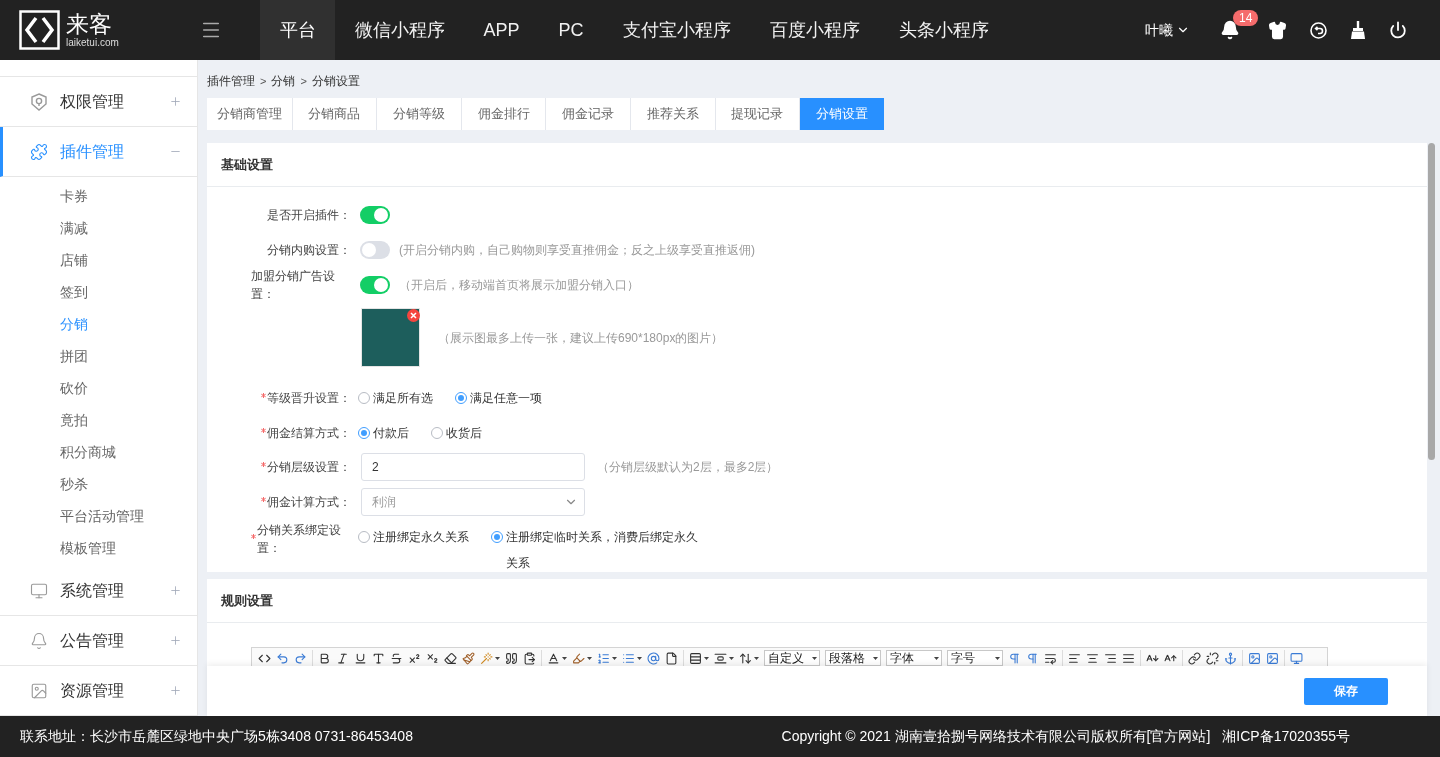 The height and width of the screenshot is (757, 1440). What do you see at coordinates (792, 658) in the screenshot?
I see `toolbar-select: 自定义` at bounding box center [792, 658].